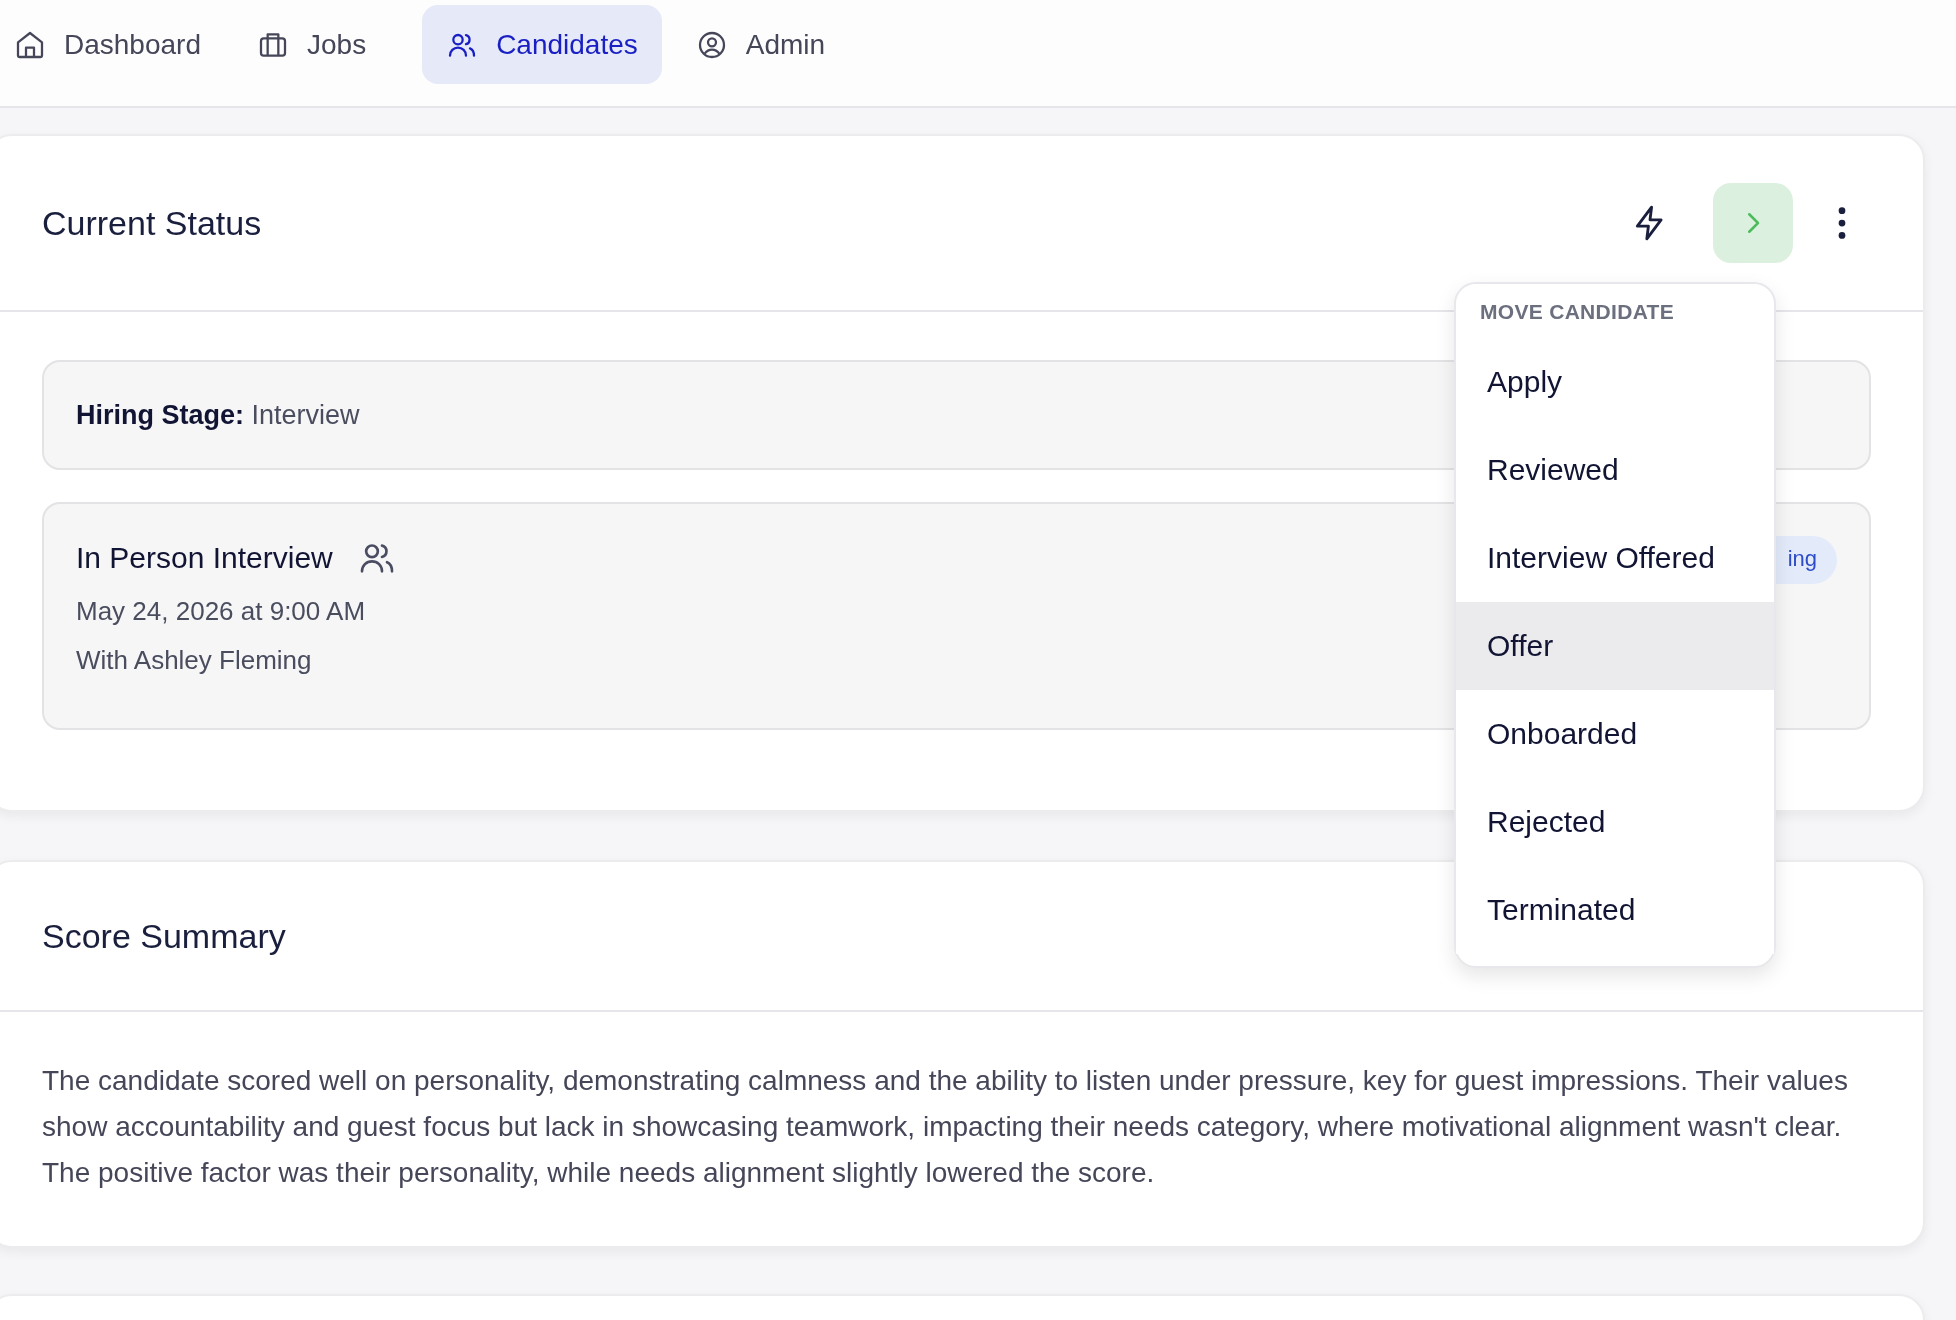 This screenshot has width=1956, height=1320. Describe the element at coordinates (204, 558) in the screenshot. I see `interview-title: In Person Interview` at that location.